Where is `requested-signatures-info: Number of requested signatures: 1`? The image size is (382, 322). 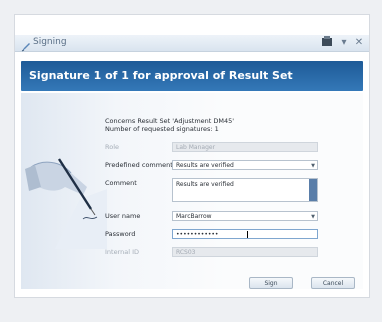 requested-signatures-info: Number of requested signatures: 1 is located at coordinates (162, 129).